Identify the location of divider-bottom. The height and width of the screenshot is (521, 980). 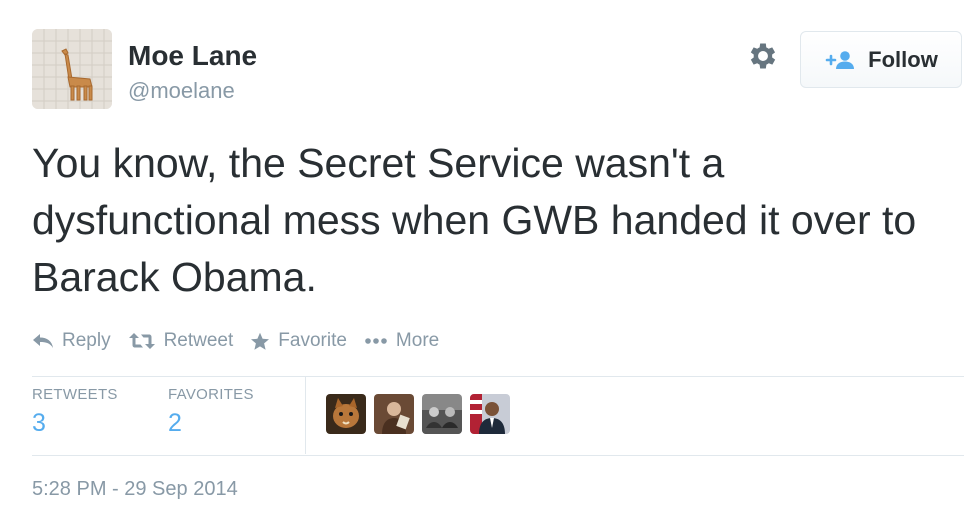
(498, 455).